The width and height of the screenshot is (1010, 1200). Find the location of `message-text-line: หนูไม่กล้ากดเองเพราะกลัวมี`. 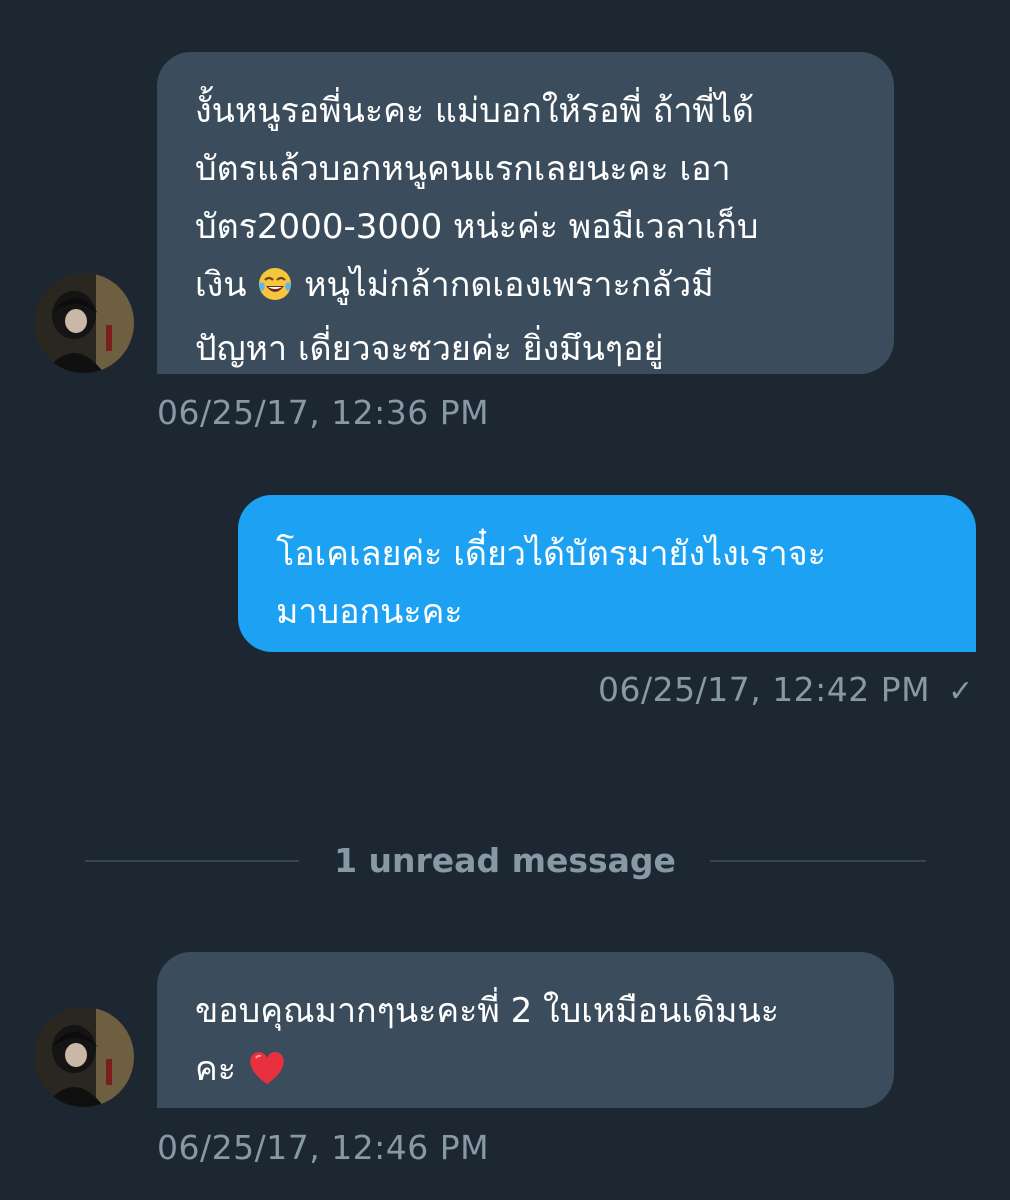

message-text-line: หนูไม่กล้ากดเองเพราะกลัวมี is located at coordinates (503, 285).